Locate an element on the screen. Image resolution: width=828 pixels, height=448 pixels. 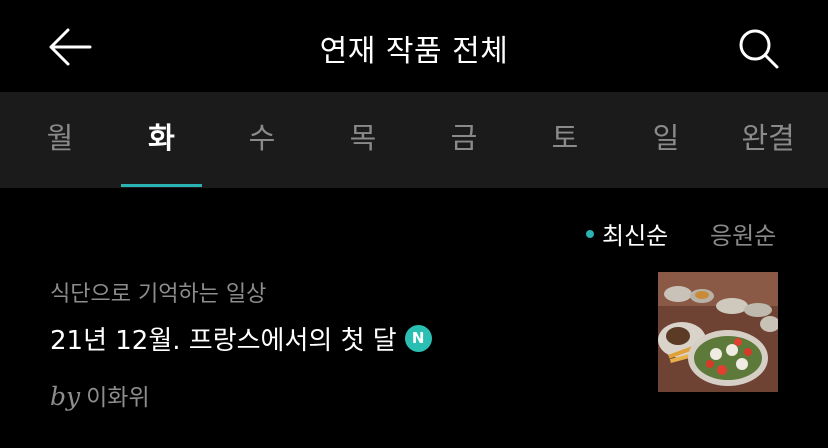
search-button is located at coordinates (758, 48).